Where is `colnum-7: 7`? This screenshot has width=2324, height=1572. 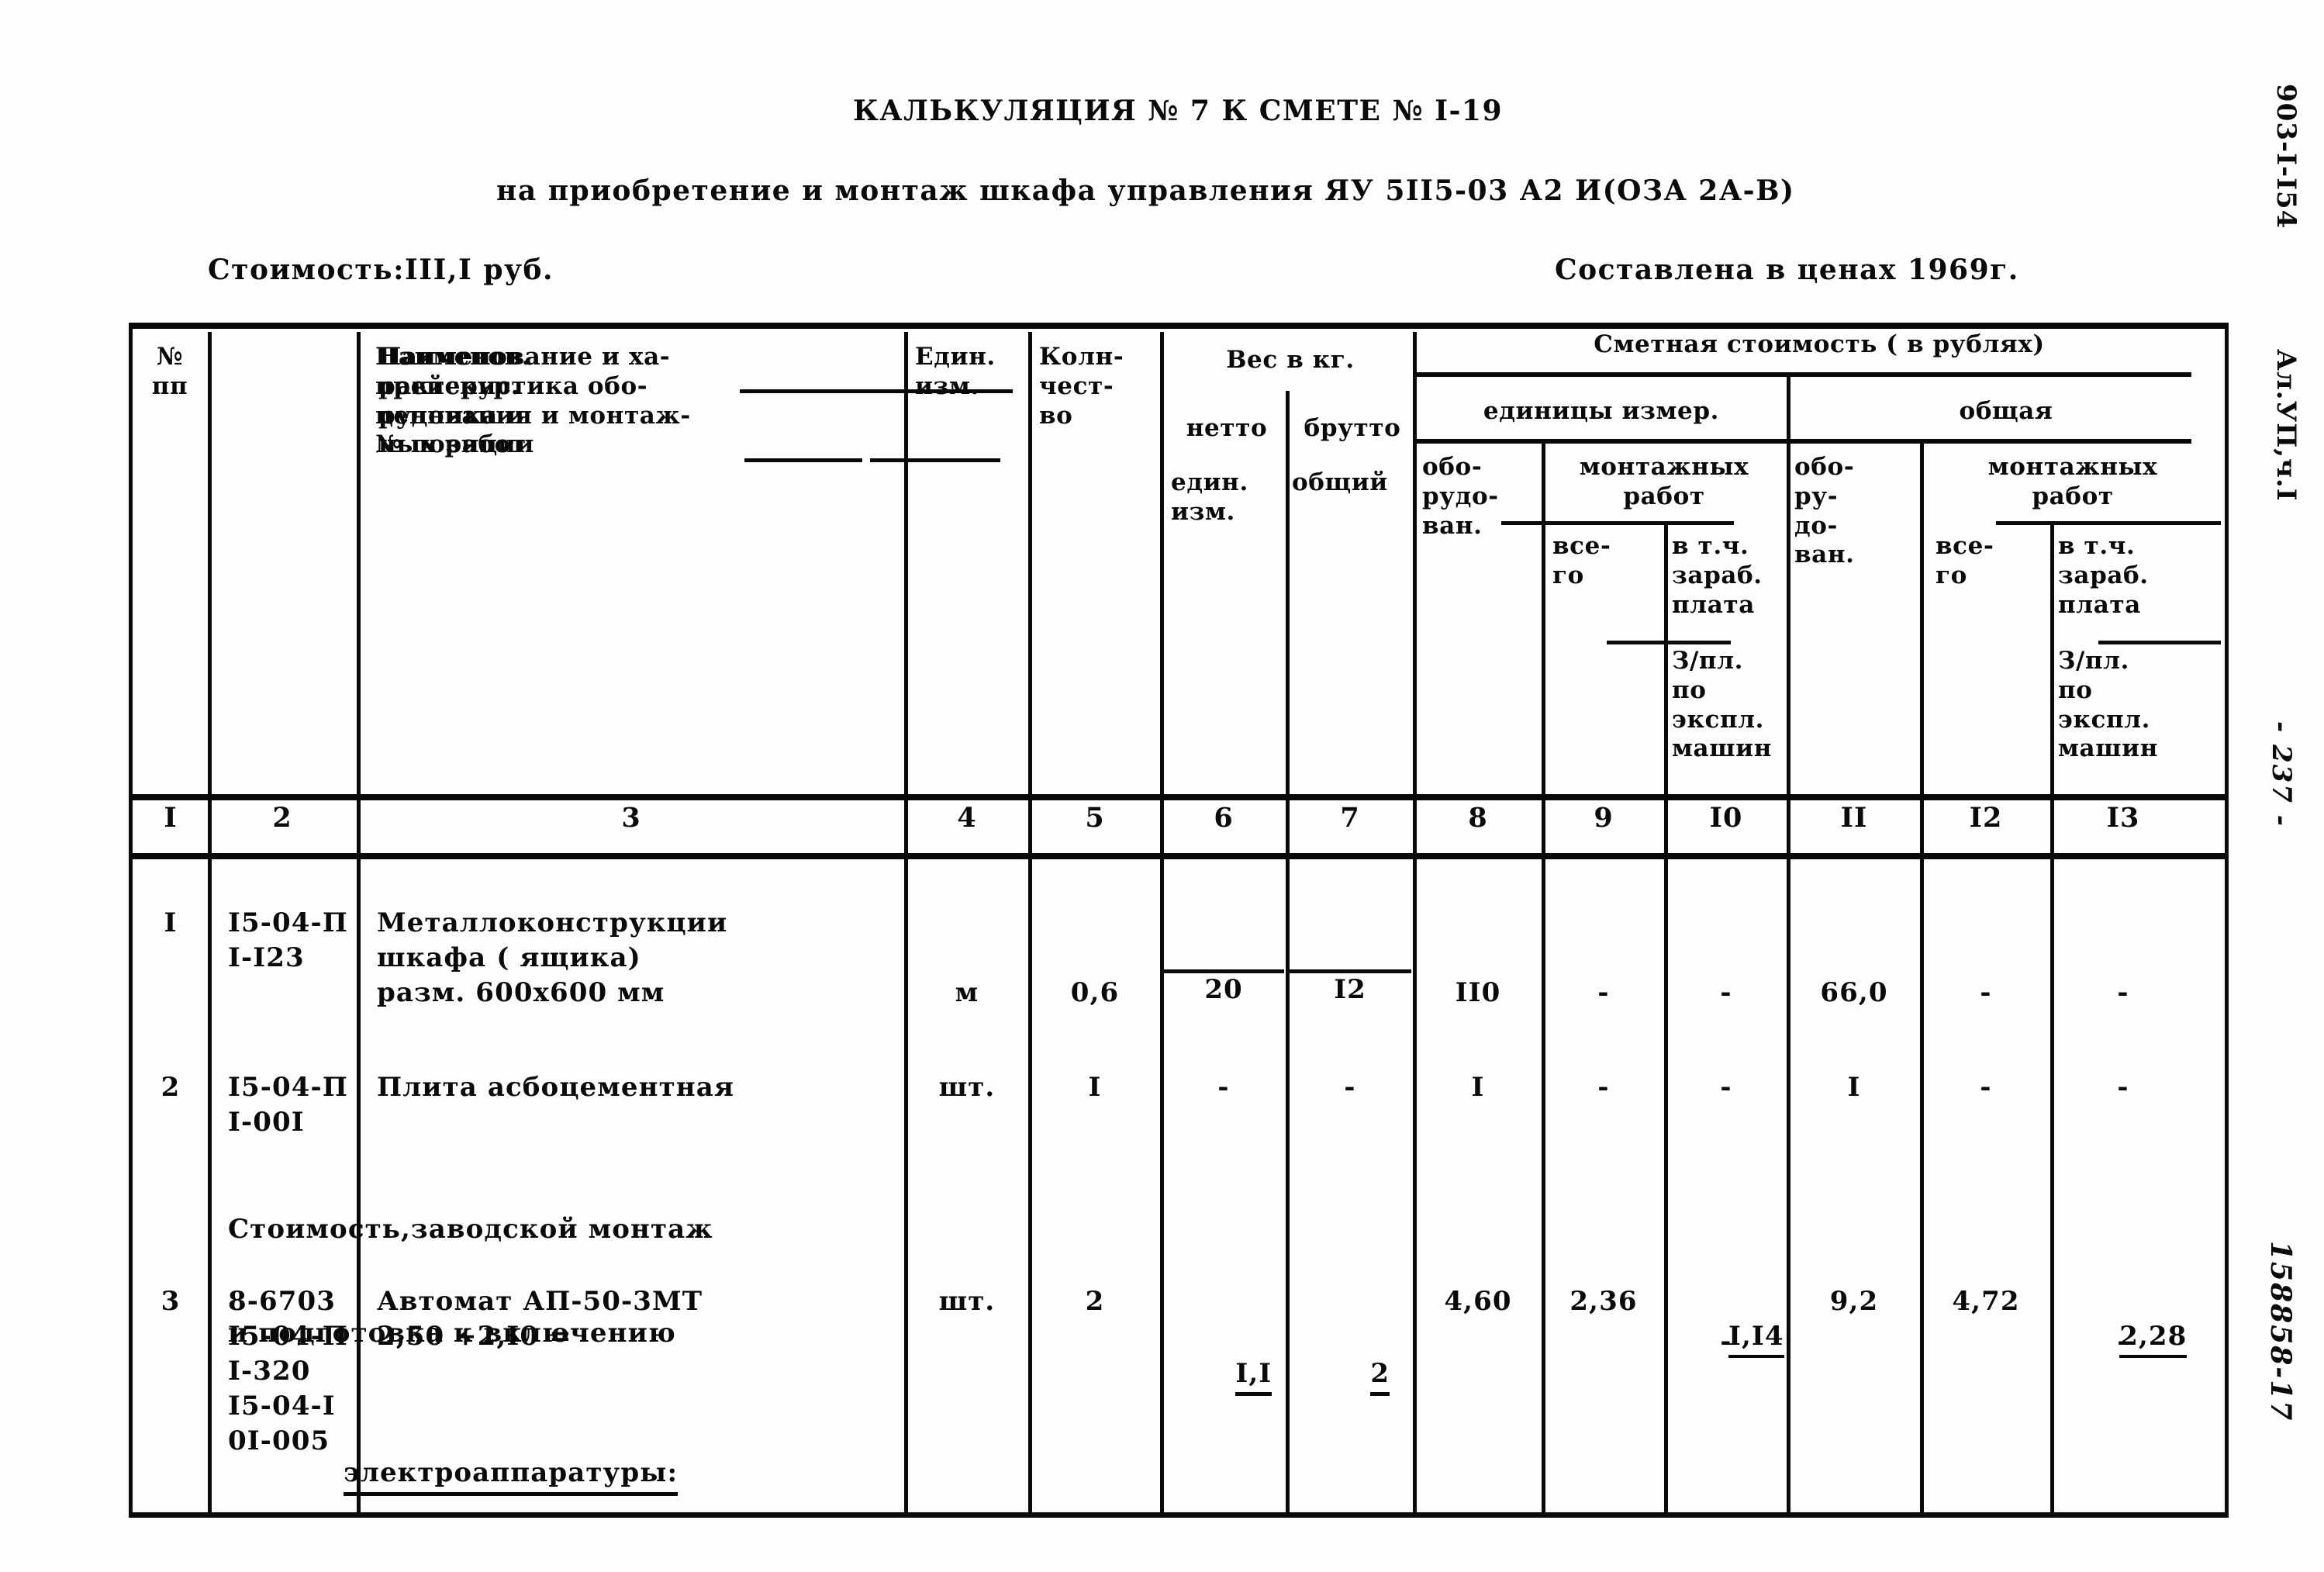
colnum-7: 7 is located at coordinates (1350, 818).